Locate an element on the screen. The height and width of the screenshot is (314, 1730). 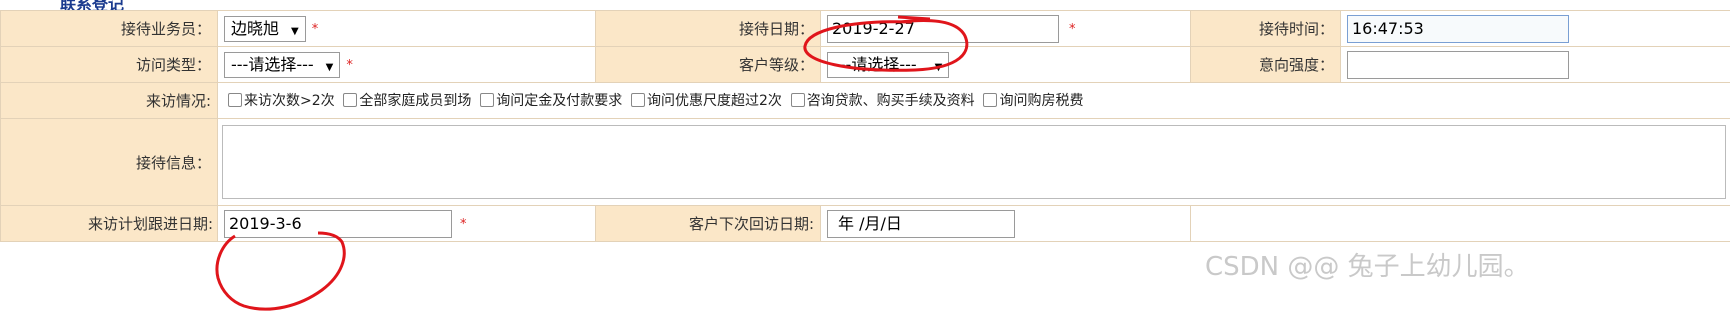
date-label: 接待日期： is located at coordinates (708, 28).